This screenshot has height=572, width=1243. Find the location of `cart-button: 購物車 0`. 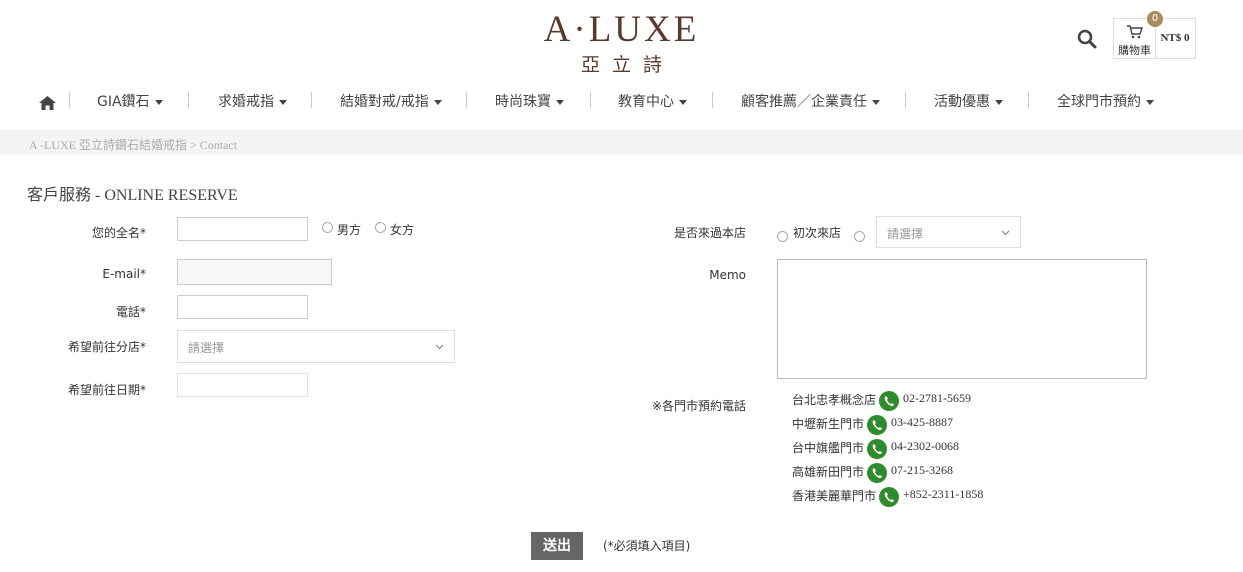

cart-button: 購物車 0 is located at coordinates (1138, 34).